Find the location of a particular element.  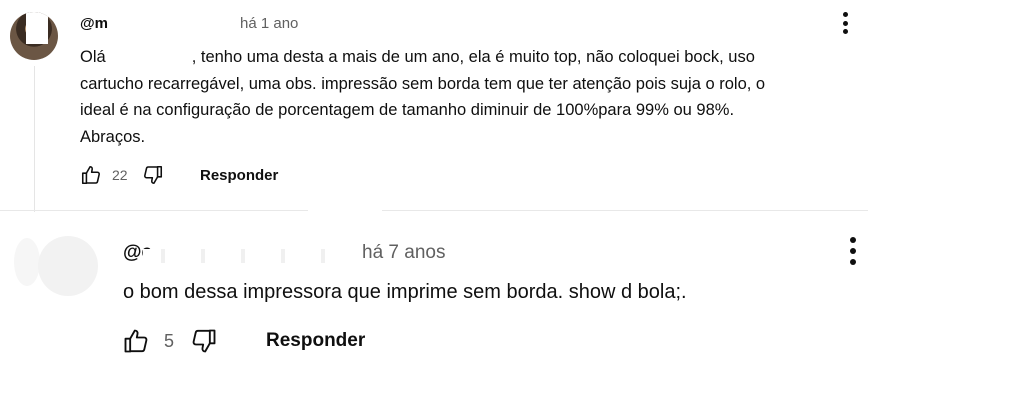

comment-timestamp: há 7 anos is located at coordinates (403, 253).